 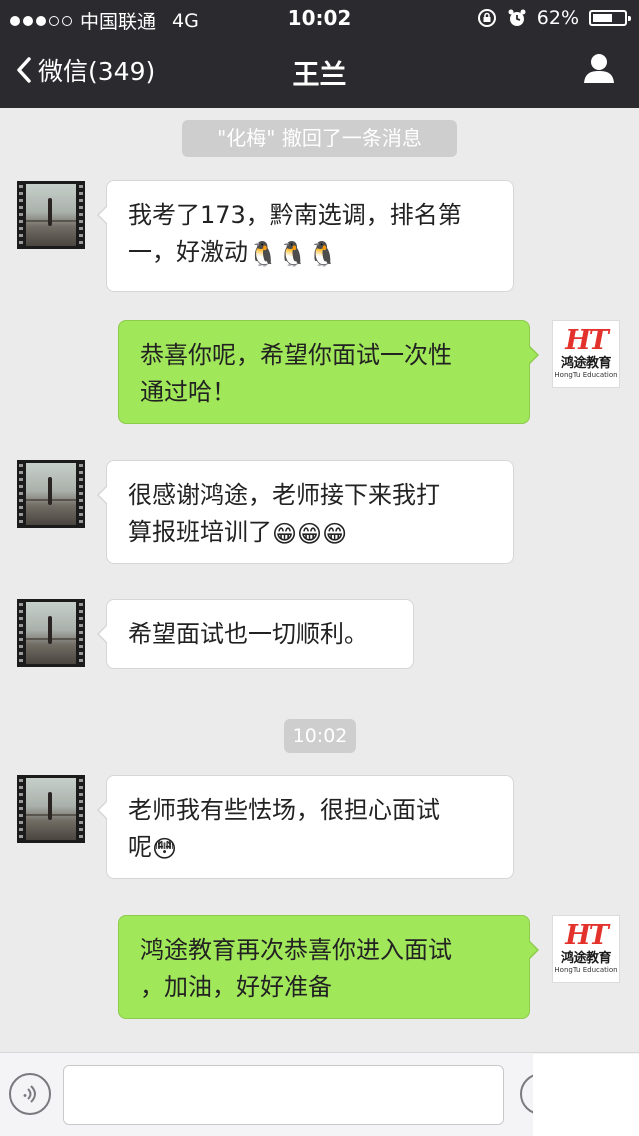 I want to click on person-icon, so click(x=599, y=68).